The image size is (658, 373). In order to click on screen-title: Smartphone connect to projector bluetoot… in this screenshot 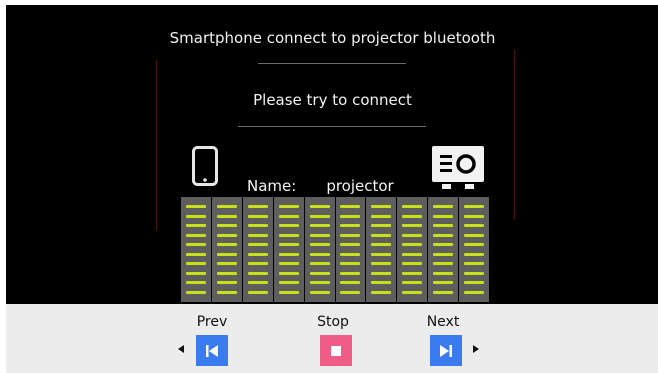, I will do `click(332, 38)`.